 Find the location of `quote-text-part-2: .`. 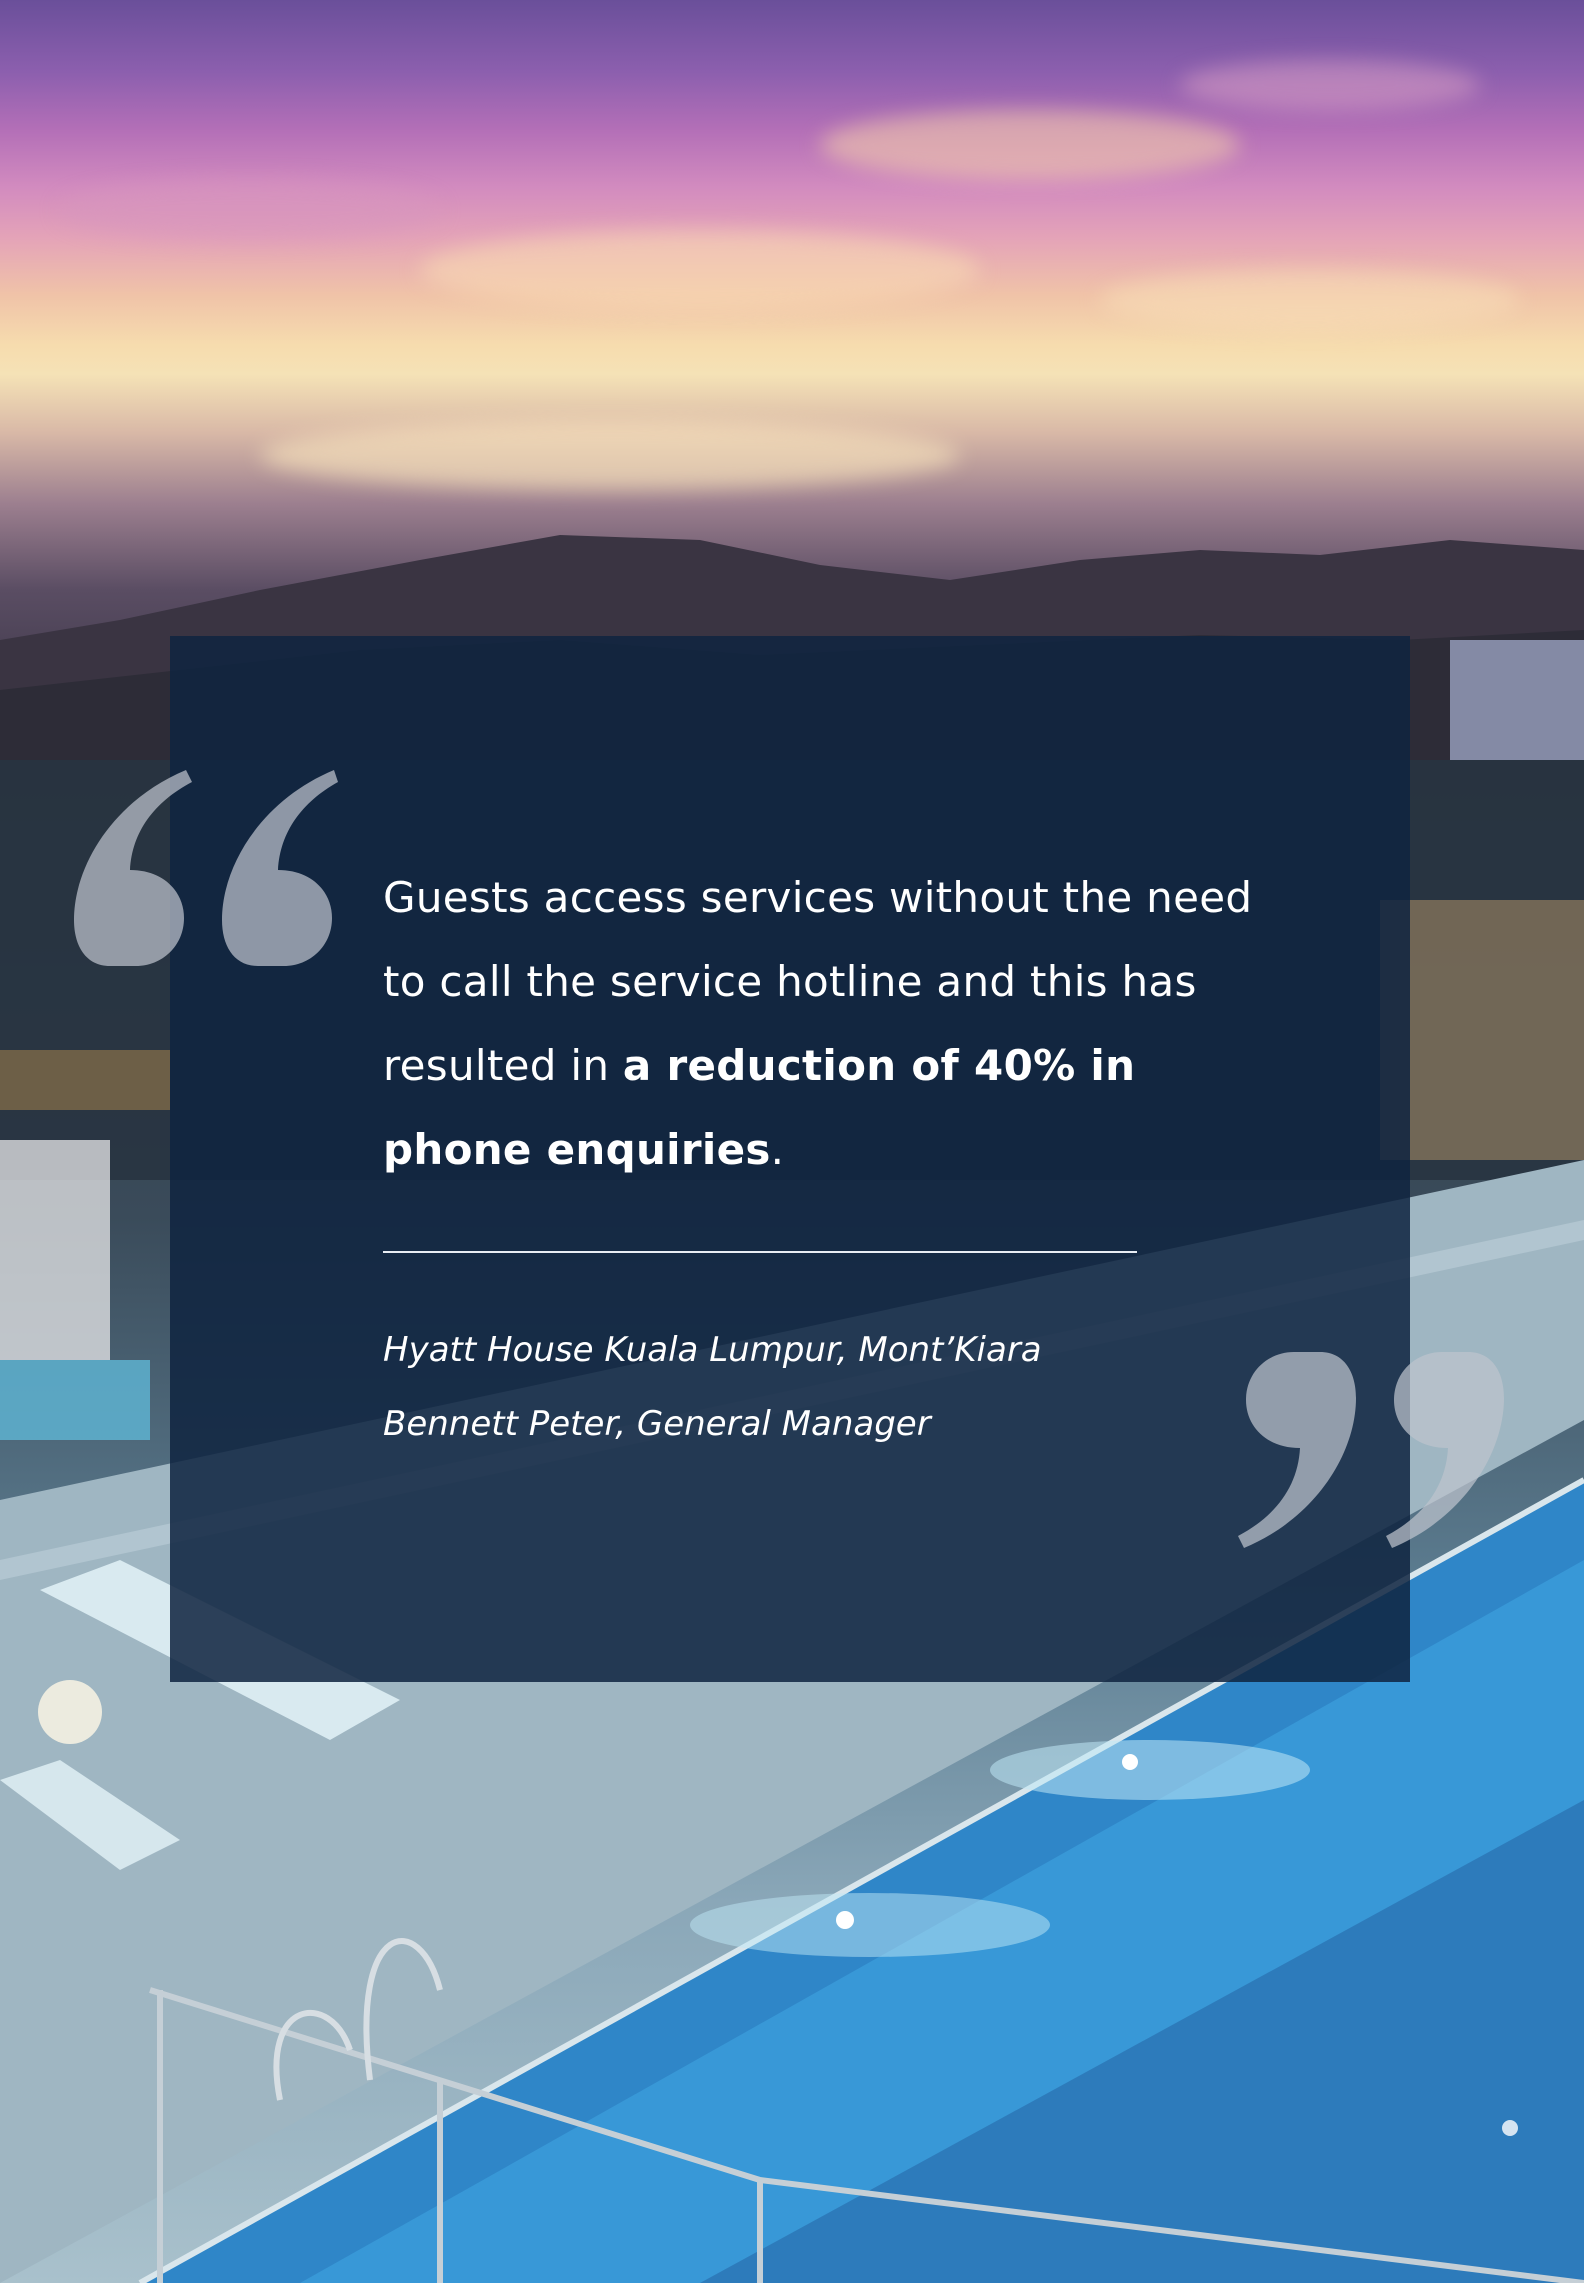

quote-text-part-2: . is located at coordinates (777, 1149).